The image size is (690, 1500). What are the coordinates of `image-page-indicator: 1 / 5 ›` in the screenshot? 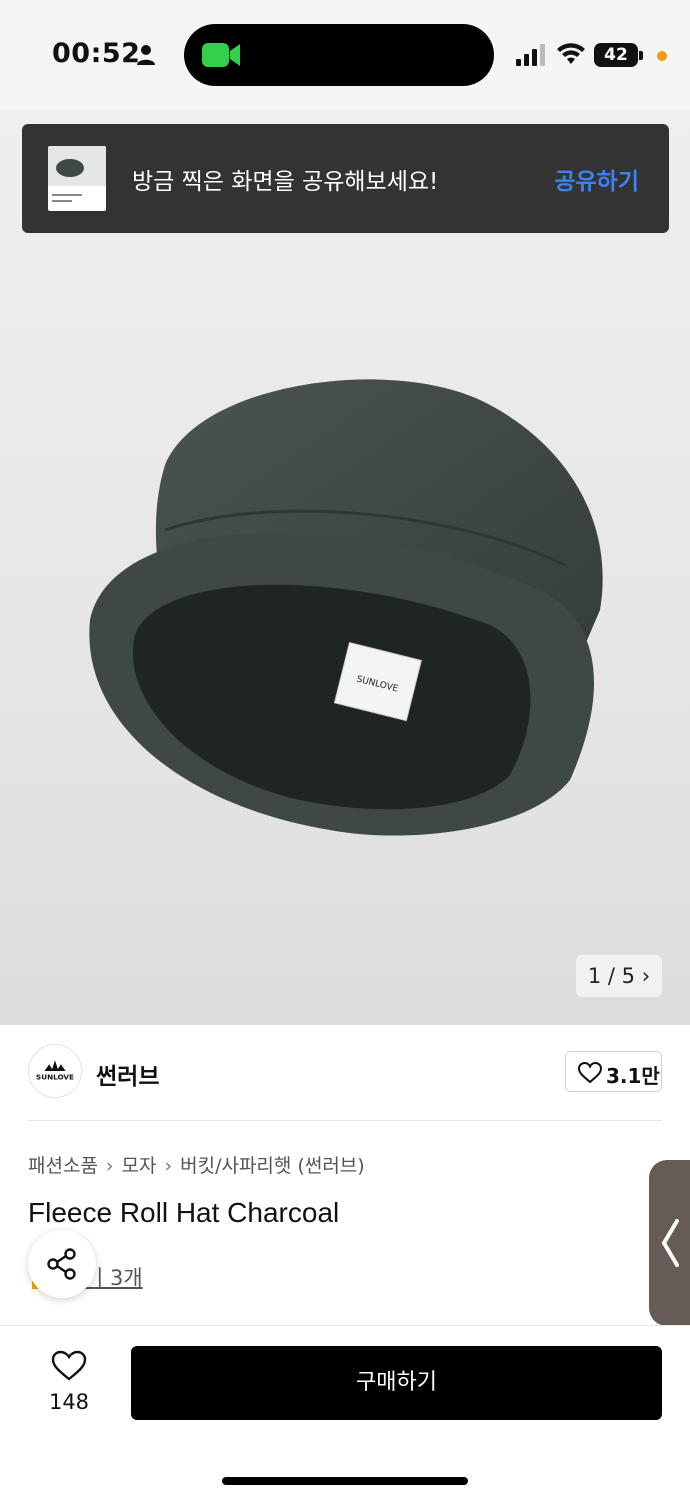 It's located at (619, 976).